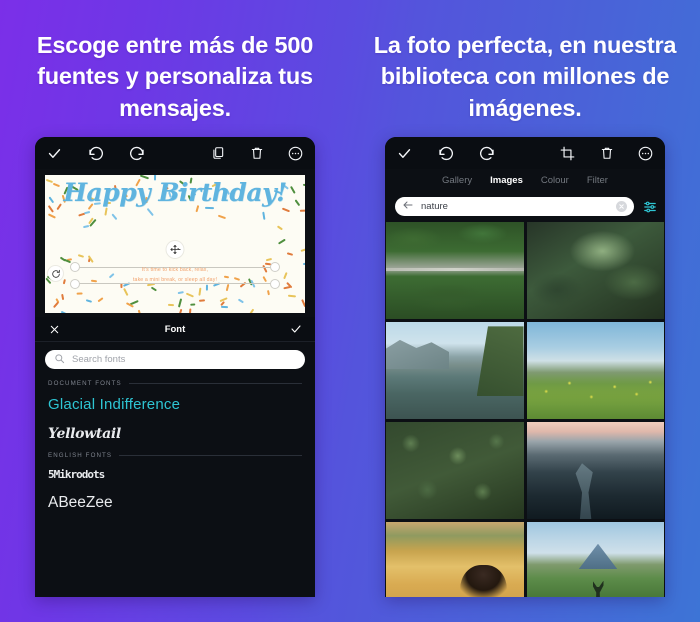 This screenshot has height=622, width=700. What do you see at coordinates (621, 207) in the screenshot?
I see `clear-icon` at bounding box center [621, 207].